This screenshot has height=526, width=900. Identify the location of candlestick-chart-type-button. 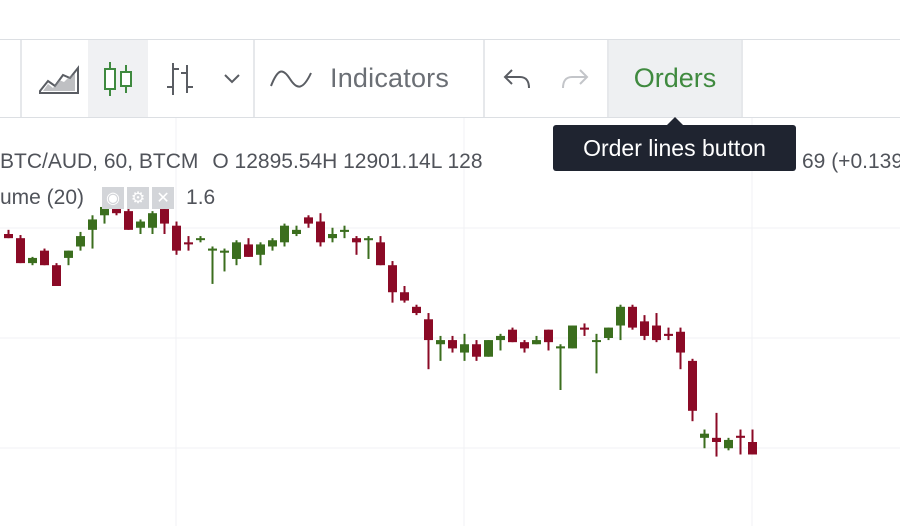
(118, 78).